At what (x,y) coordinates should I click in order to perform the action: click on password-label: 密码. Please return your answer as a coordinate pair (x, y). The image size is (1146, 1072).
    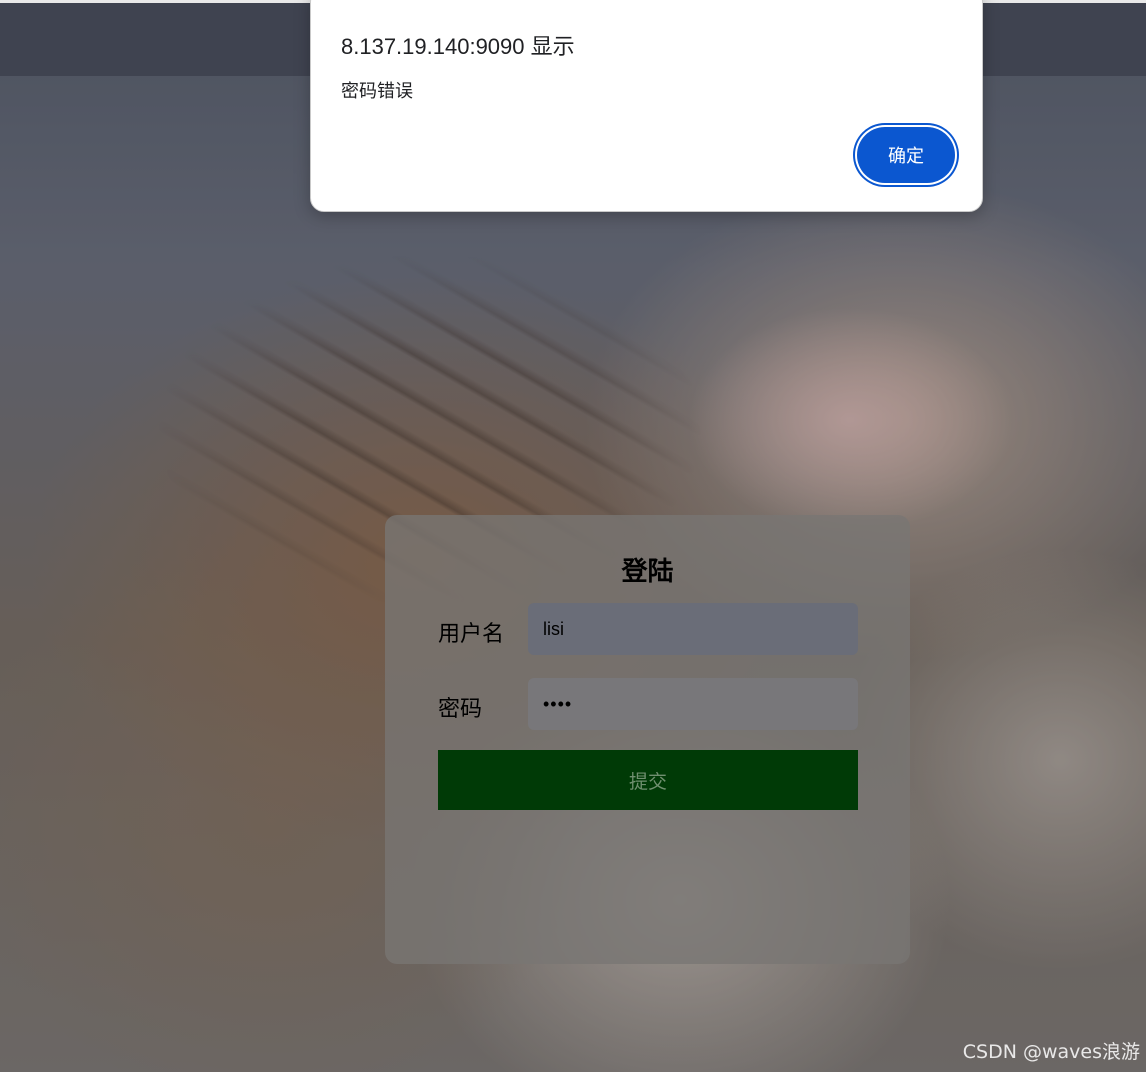
    Looking at the image, I should click on (460, 709).